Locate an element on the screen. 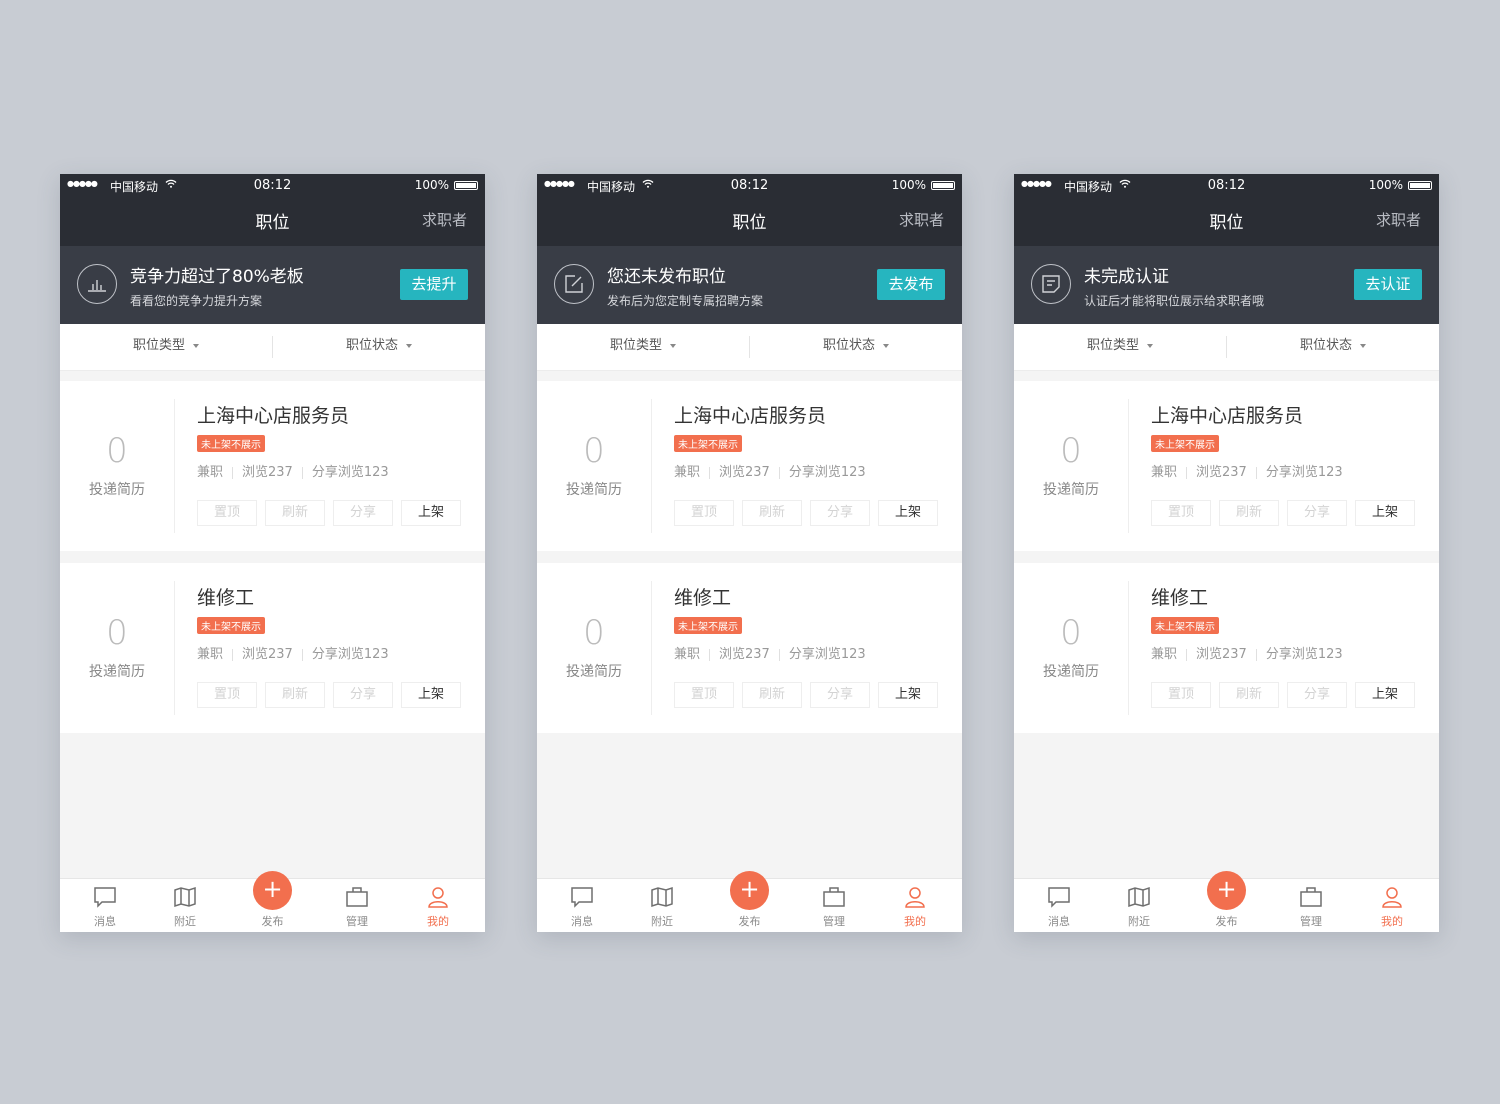  job-type-filter-label: 职位类型 is located at coordinates (1112, 345).